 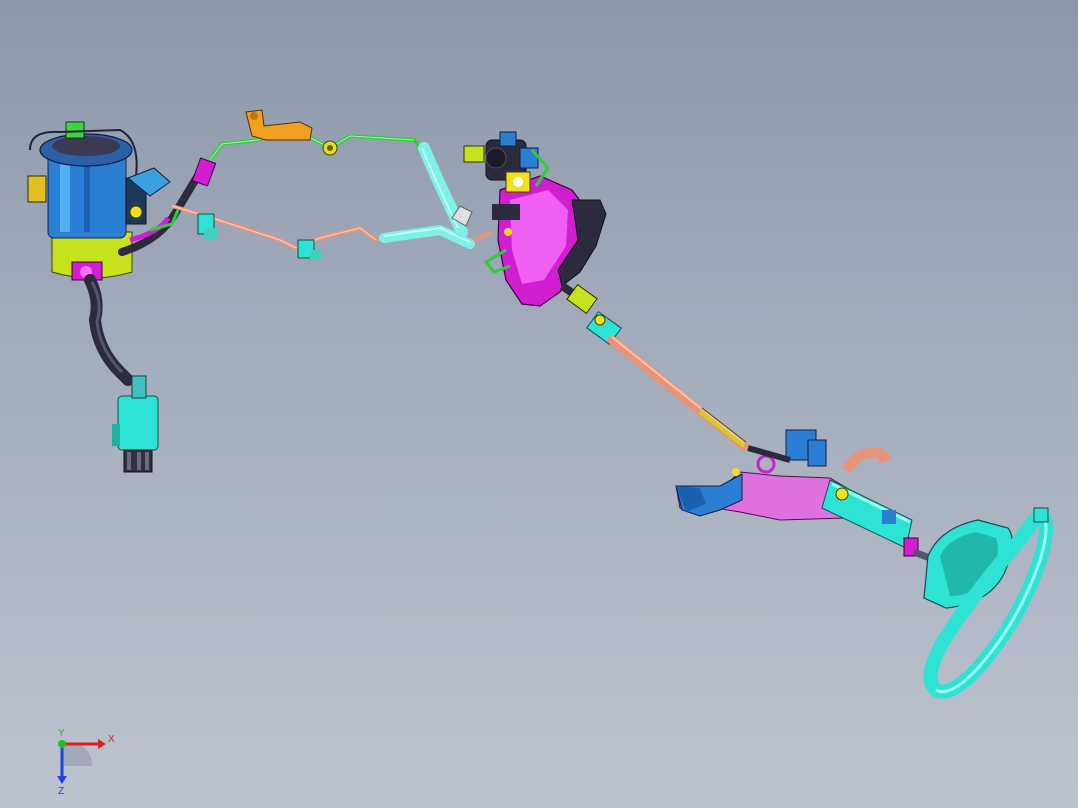 I want to click on x-axis-label: X, so click(x=111, y=739).